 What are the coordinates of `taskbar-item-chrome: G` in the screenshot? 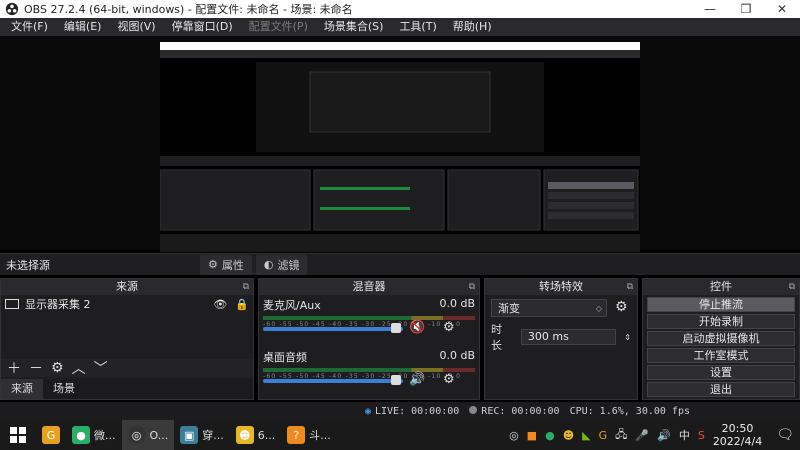 It's located at (51, 435).